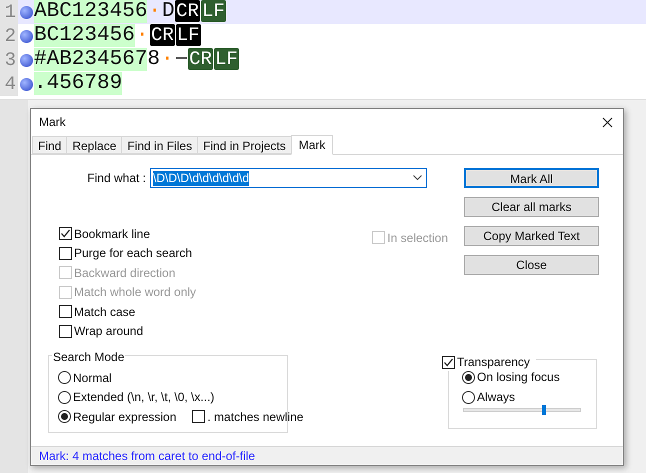 The height and width of the screenshot is (473, 646). What do you see at coordinates (153, 59) in the screenshot?
I see `code-text: 8` at bounding box center [153, 59].